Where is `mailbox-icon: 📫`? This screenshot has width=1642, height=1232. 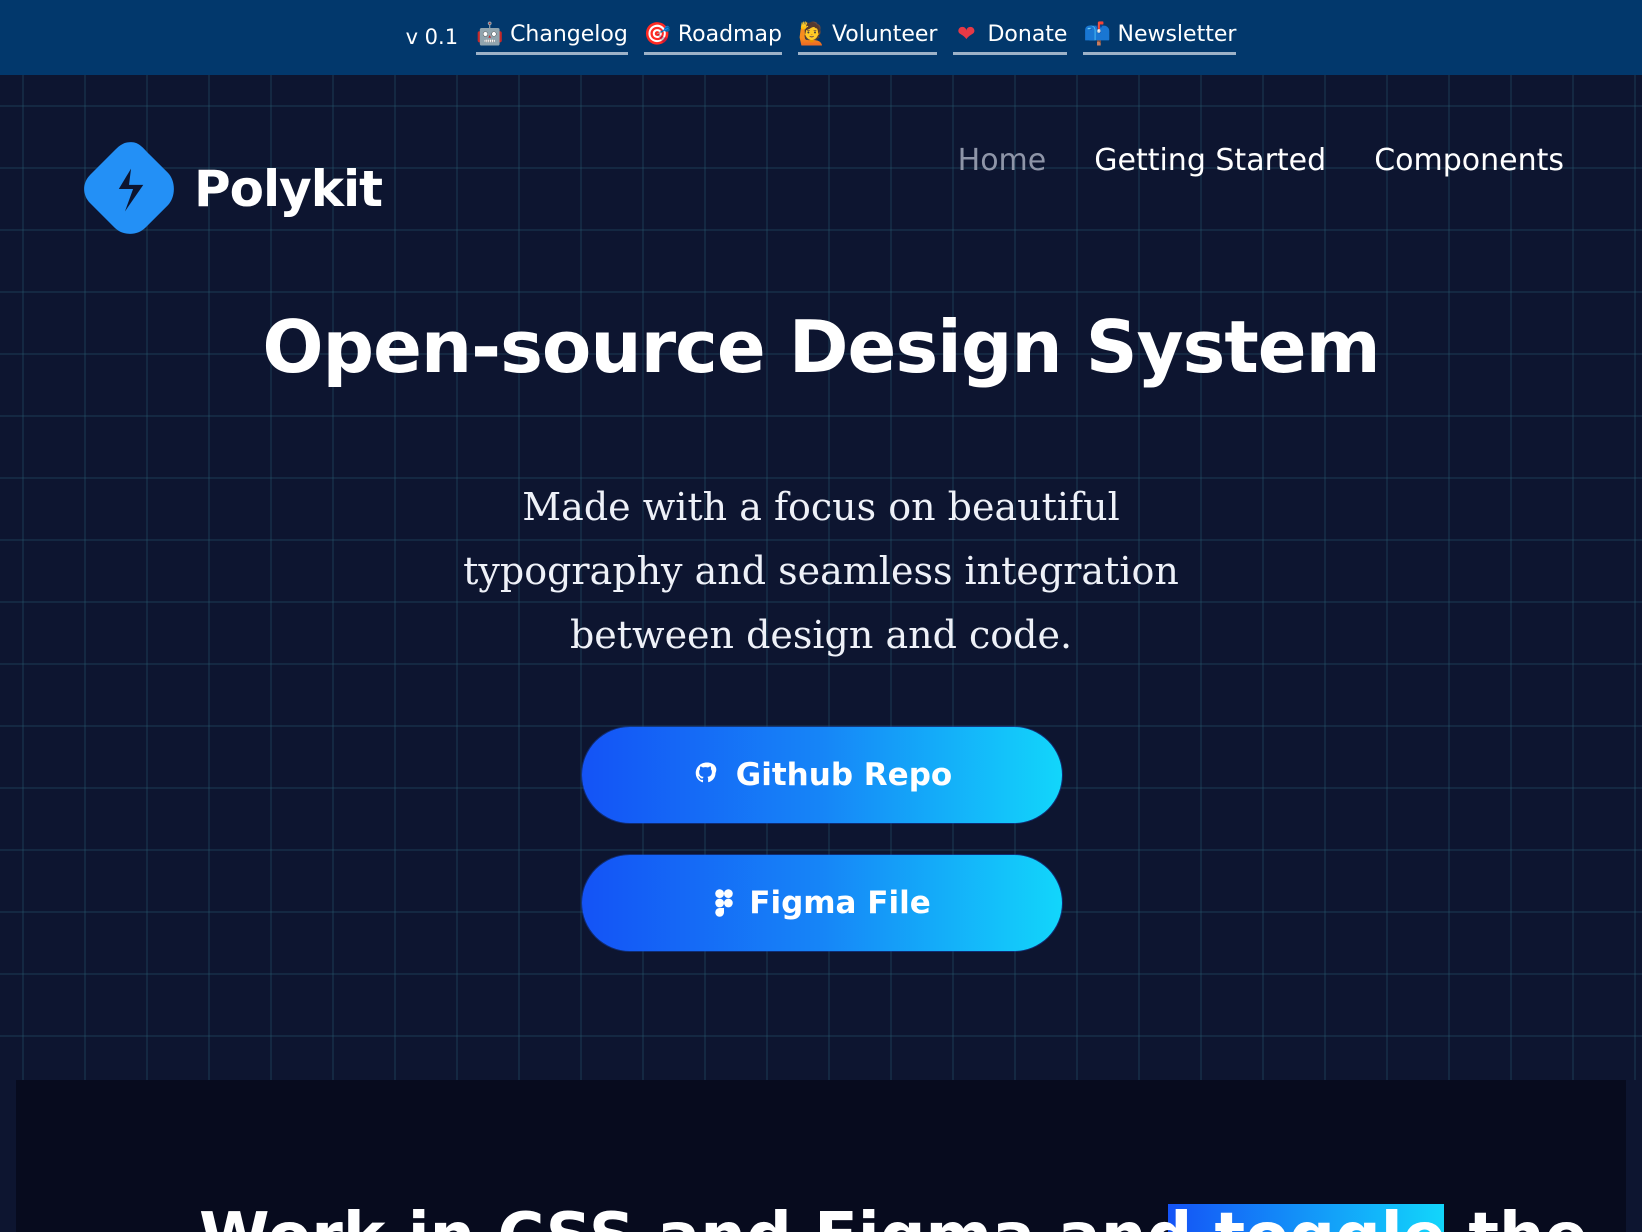
mailbox-icon: 📫 is located at coordinates (1097, 34).